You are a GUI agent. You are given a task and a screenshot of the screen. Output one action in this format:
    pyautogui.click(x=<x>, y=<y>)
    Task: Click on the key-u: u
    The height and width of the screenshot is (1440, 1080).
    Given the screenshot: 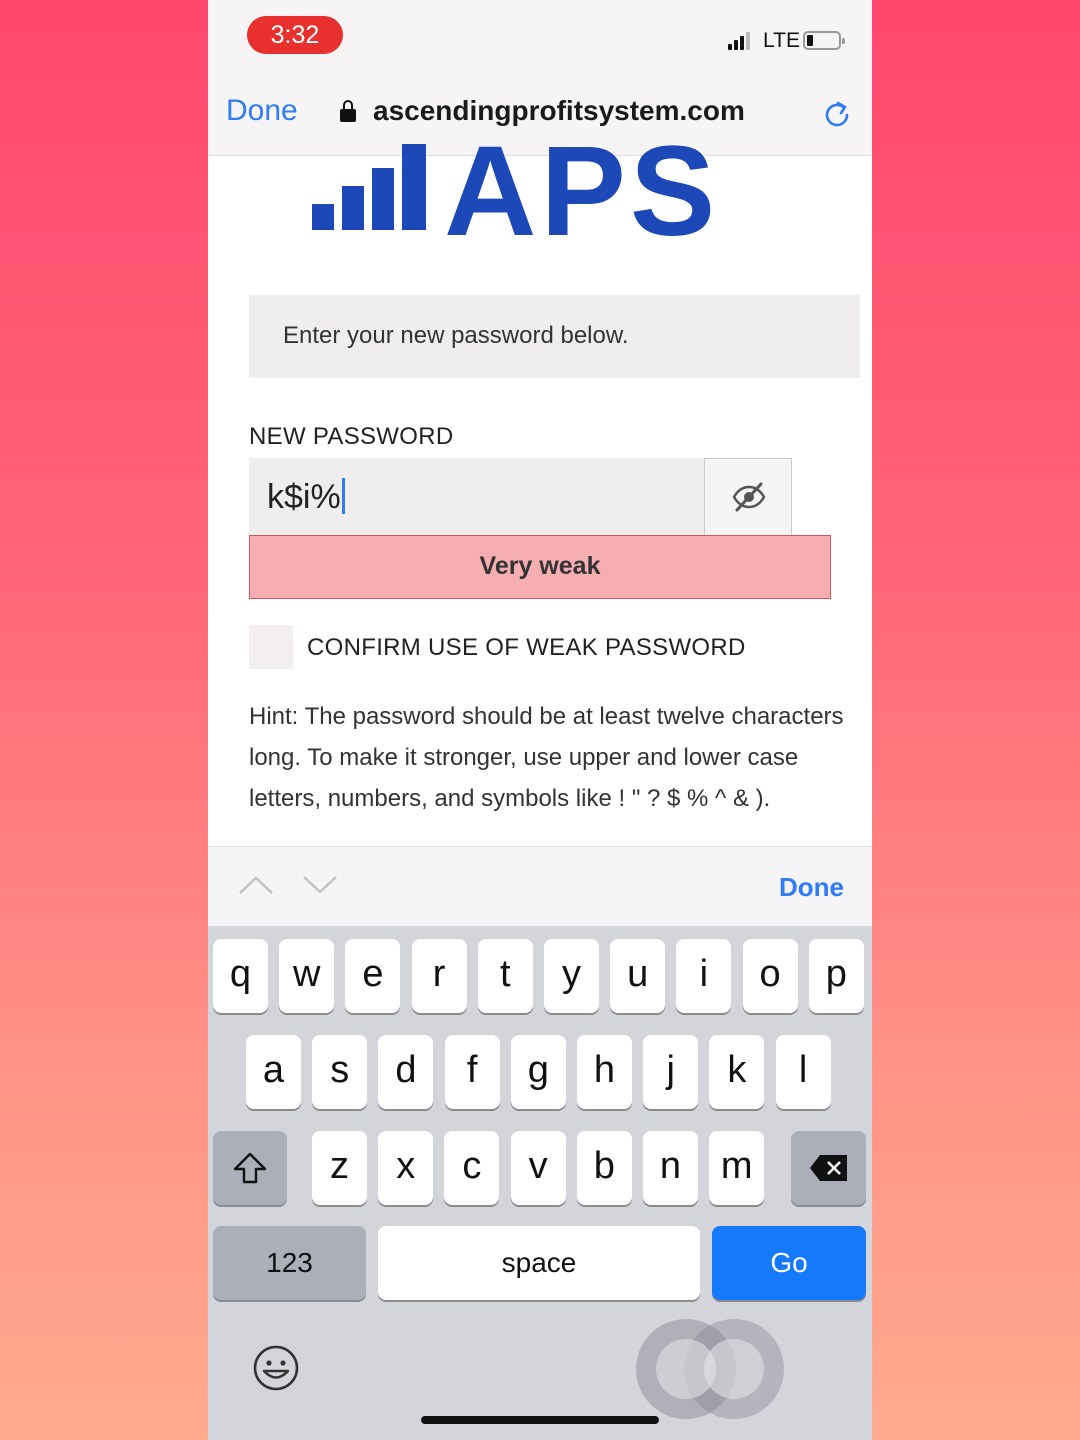 What is the action you would take?
    pyautogui.click(x=638, y=976)
    